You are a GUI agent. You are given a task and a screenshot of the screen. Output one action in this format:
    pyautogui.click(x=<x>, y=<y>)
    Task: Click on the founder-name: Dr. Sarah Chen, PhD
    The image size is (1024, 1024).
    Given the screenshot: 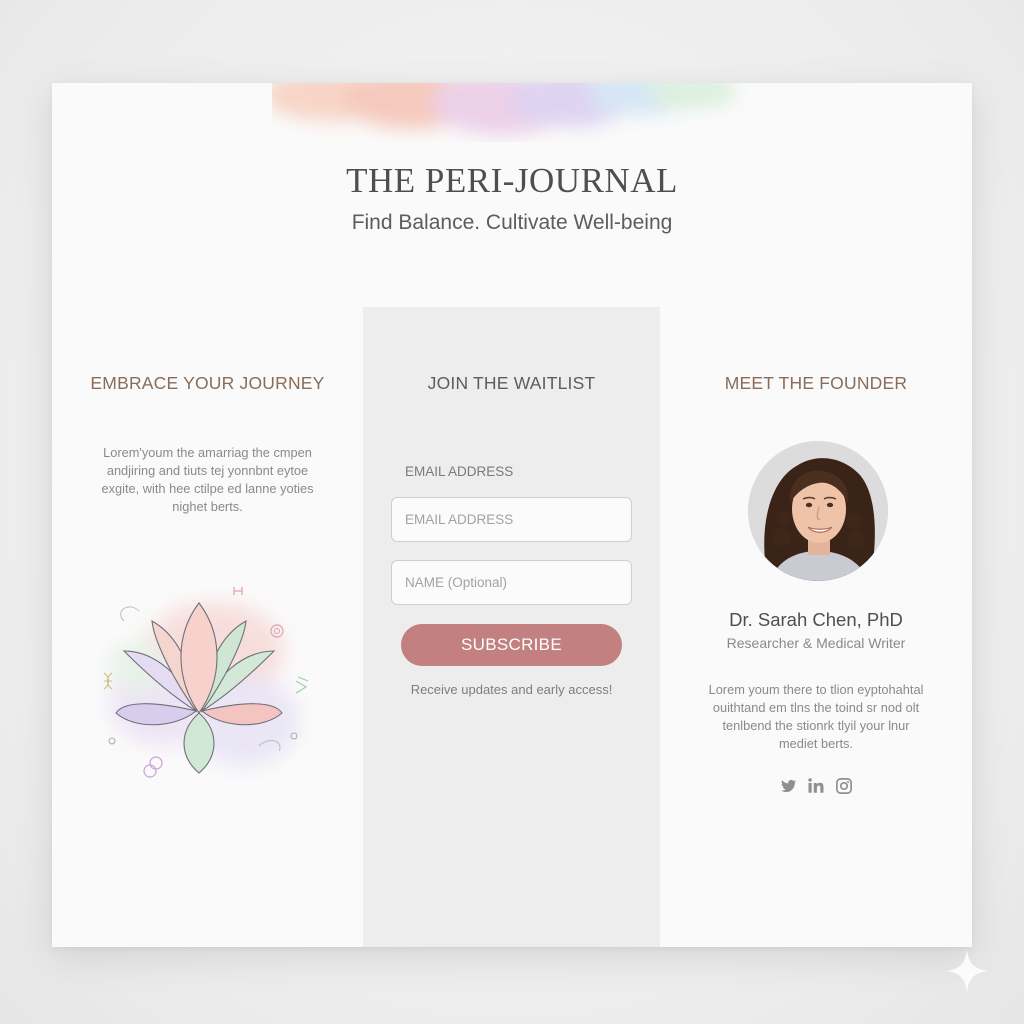 What is the action you would take?
    pyautogui.click(x=816, y=619)
    